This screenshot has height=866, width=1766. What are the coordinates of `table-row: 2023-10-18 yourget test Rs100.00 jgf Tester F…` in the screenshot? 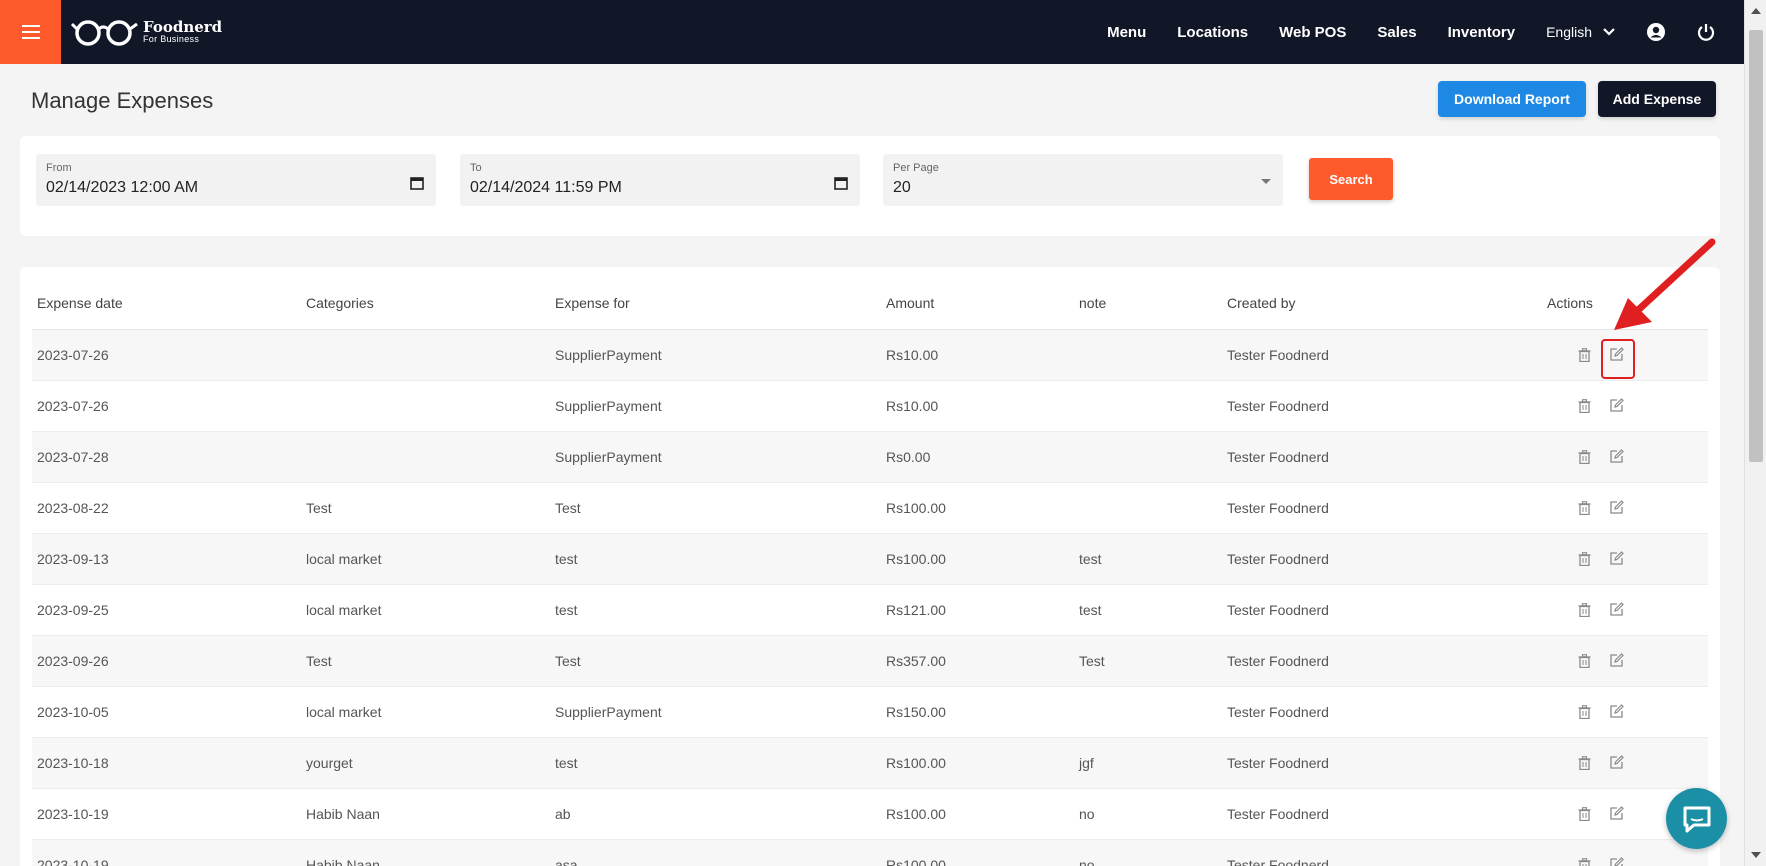 It's located at (870, 763).